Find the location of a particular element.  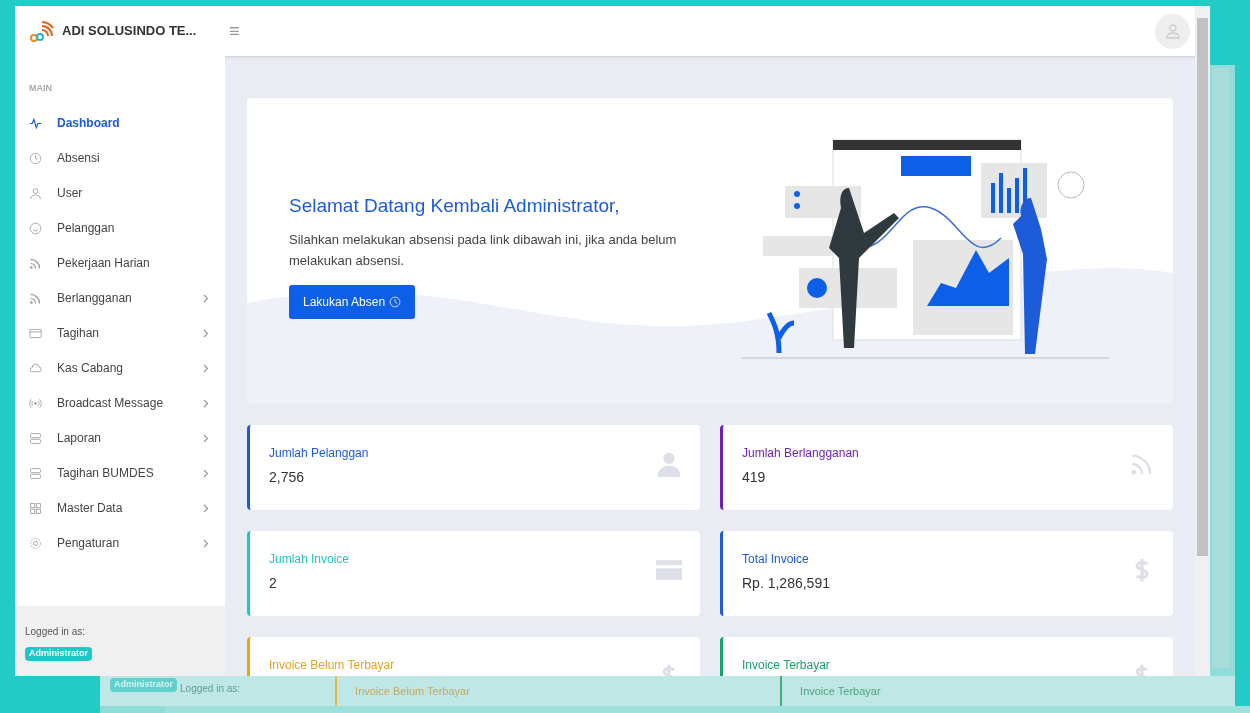

settings-icon is located at coordinates (35, 543).